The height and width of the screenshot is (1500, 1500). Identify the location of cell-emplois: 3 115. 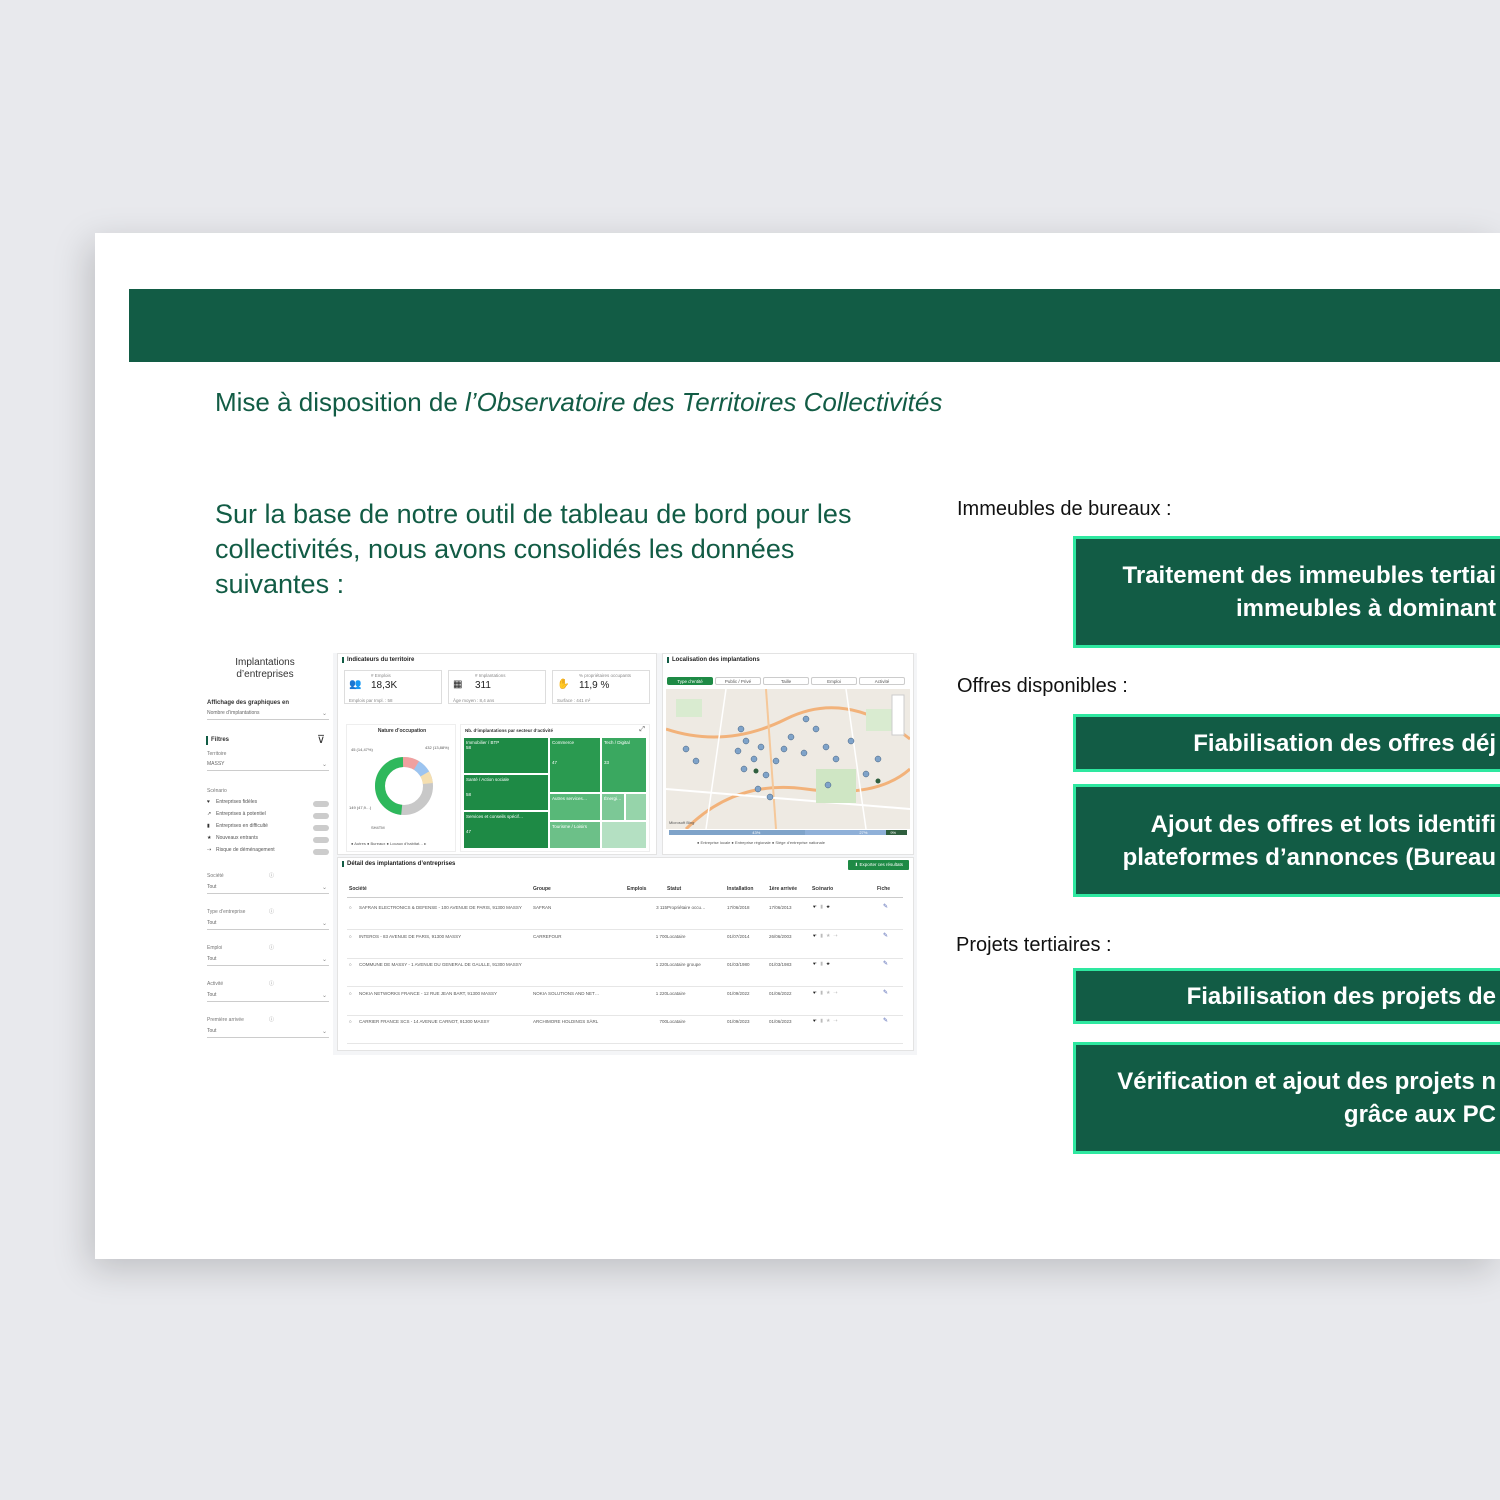
(661, 907).